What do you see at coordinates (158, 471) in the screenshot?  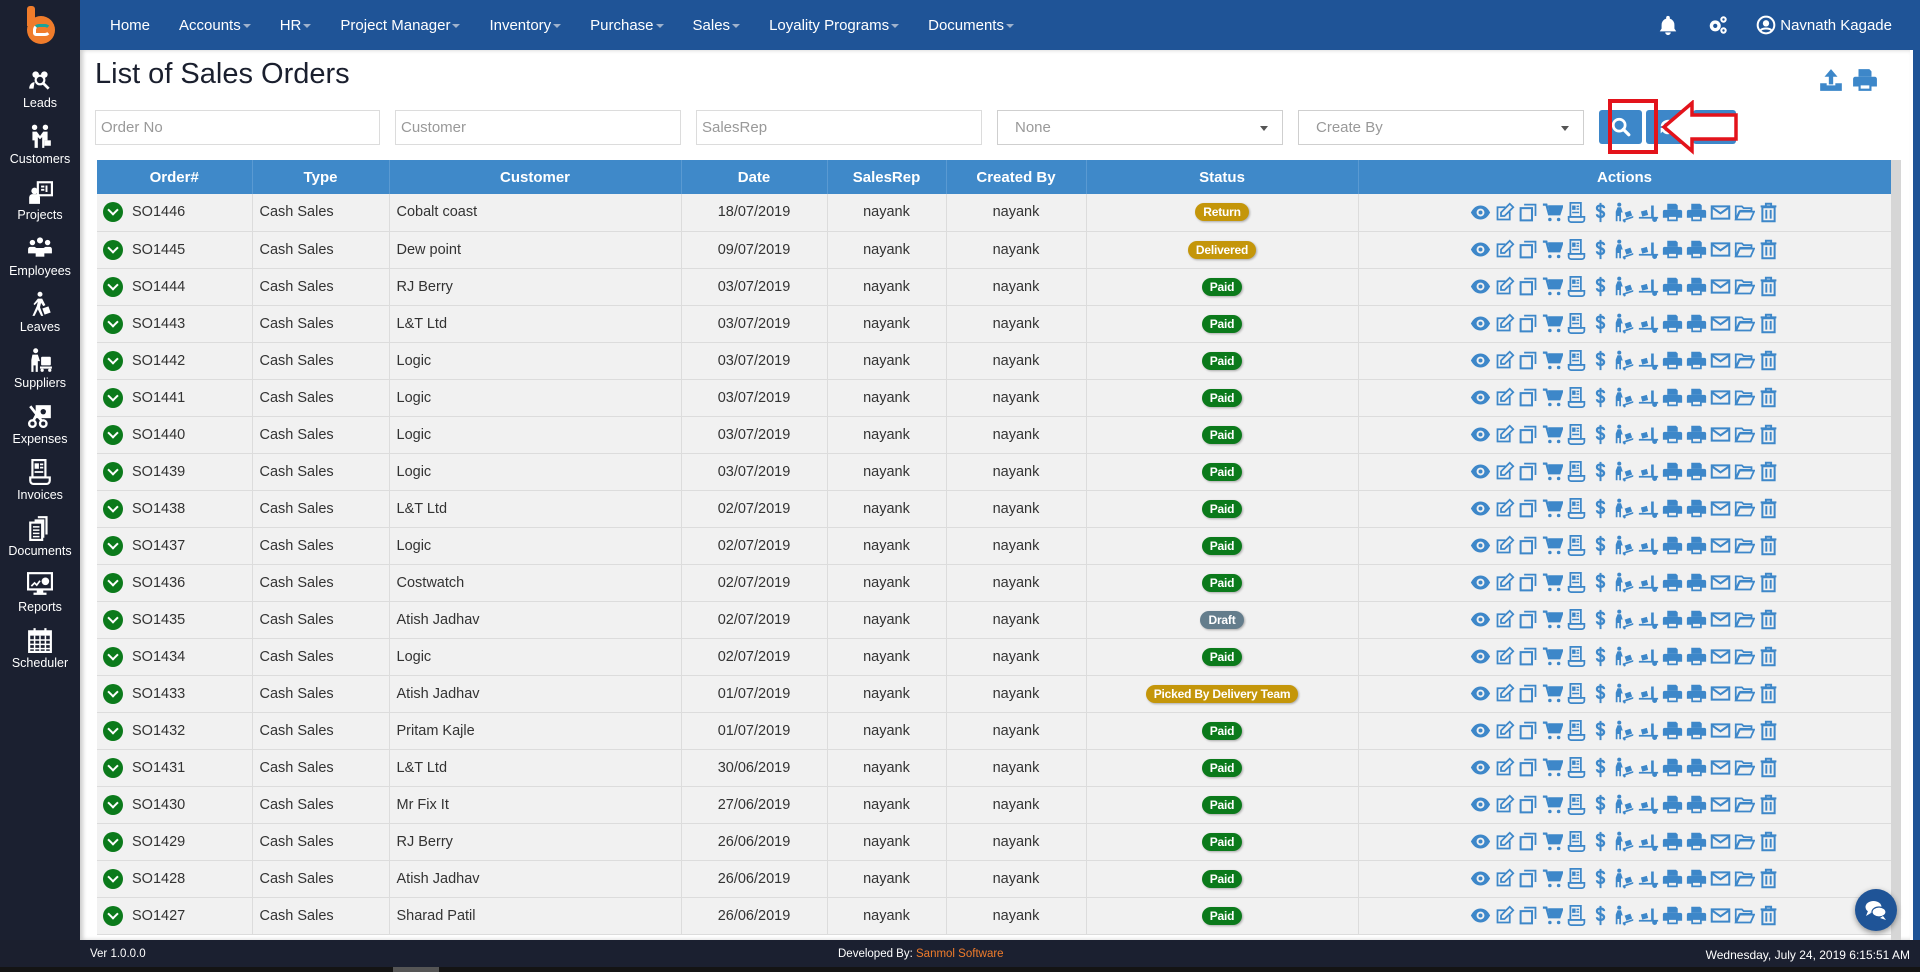 I see `order-number: SO1439` at bounding box center [158, 471].